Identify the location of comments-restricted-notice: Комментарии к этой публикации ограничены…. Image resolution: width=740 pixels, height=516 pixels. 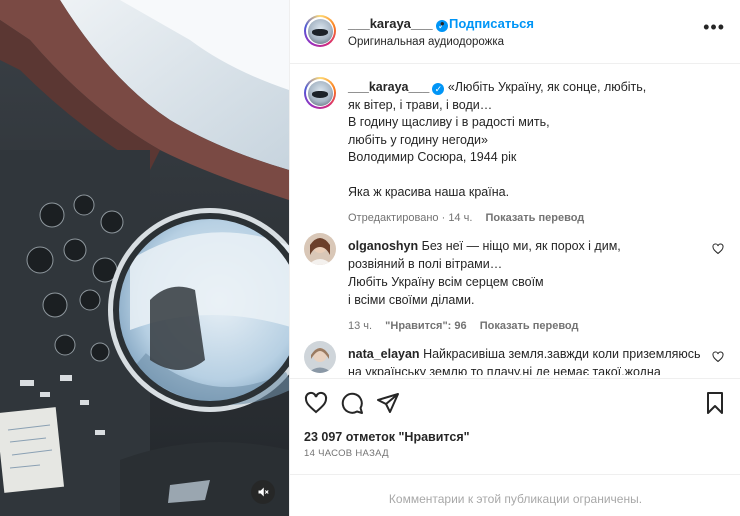
(515, 495).